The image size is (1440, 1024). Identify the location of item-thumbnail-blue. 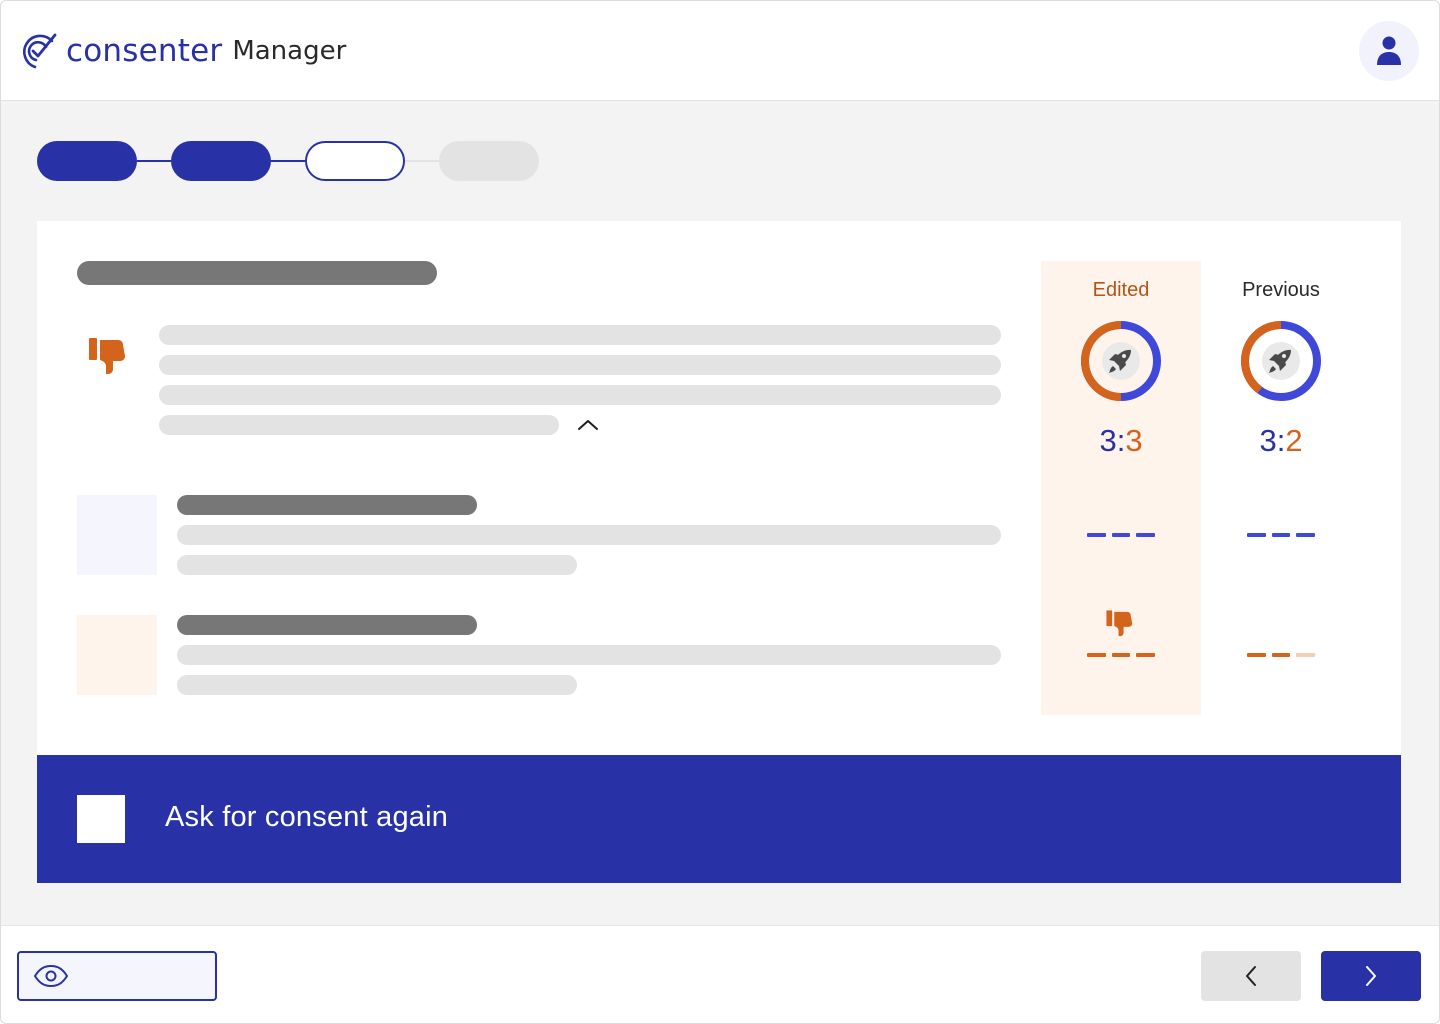
(117, 535).